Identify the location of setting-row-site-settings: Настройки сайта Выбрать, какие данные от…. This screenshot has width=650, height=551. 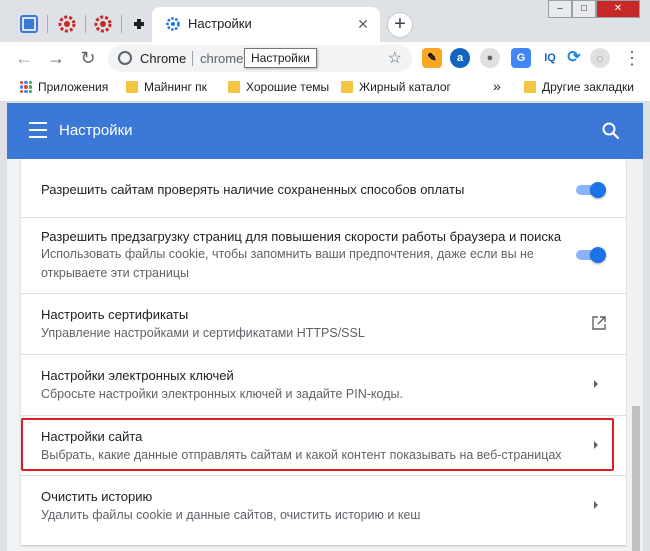
(323, 445).